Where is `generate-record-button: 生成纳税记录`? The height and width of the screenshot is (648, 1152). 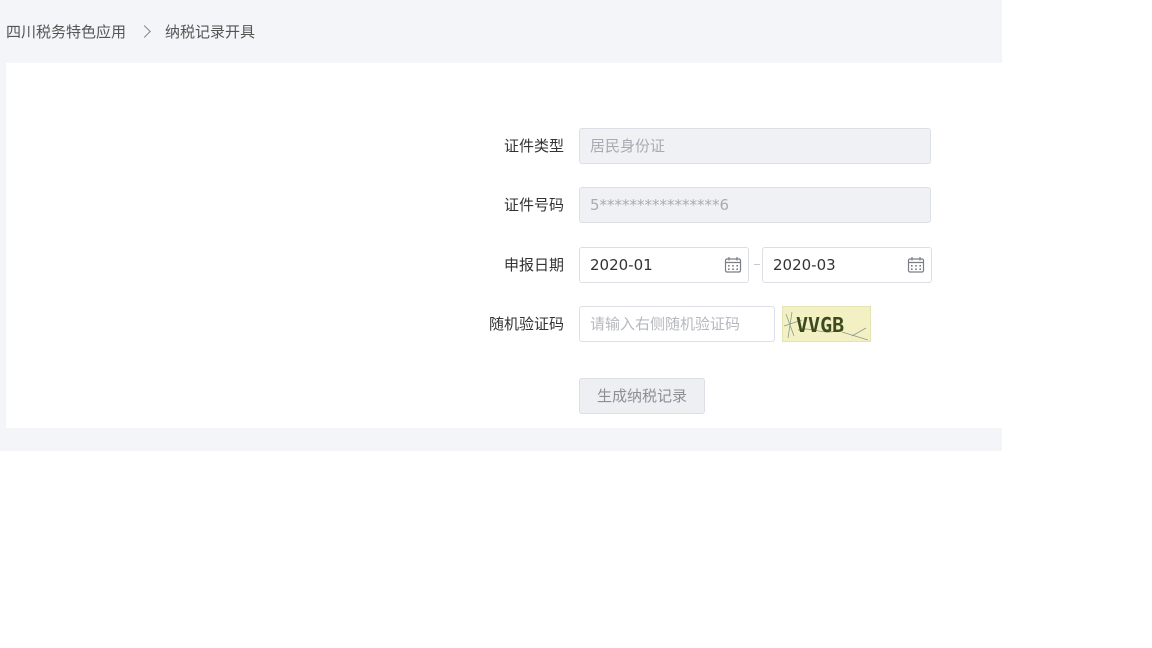 generate-record-button: 生成纳税记录 is located at coordinates (642, 396).